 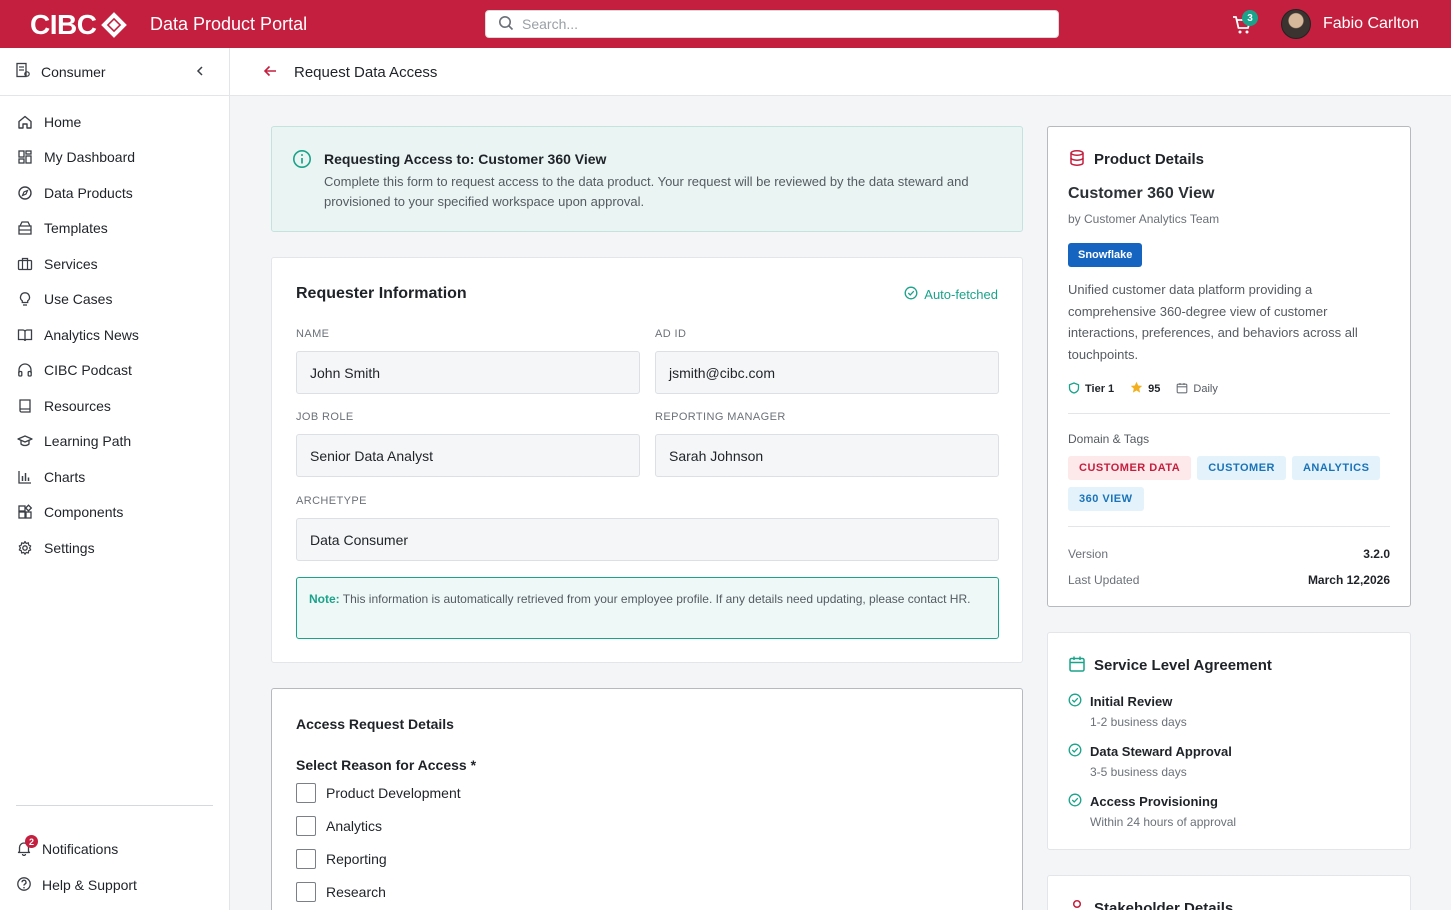 What do you see at coordinates (25, 441) in the screenshot?
I see `graduation-cap-icon` at bounding box center [25, 441].